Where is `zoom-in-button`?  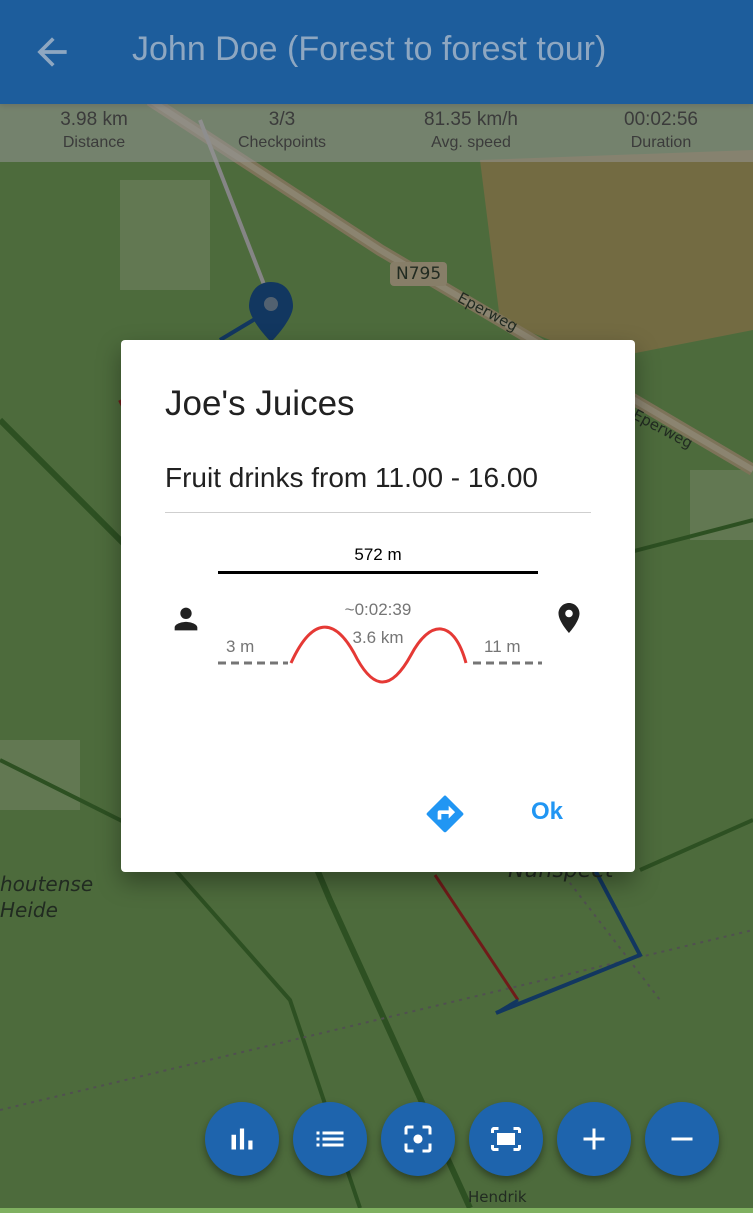
zoom-in-button is located at coordinates (594, 1139).